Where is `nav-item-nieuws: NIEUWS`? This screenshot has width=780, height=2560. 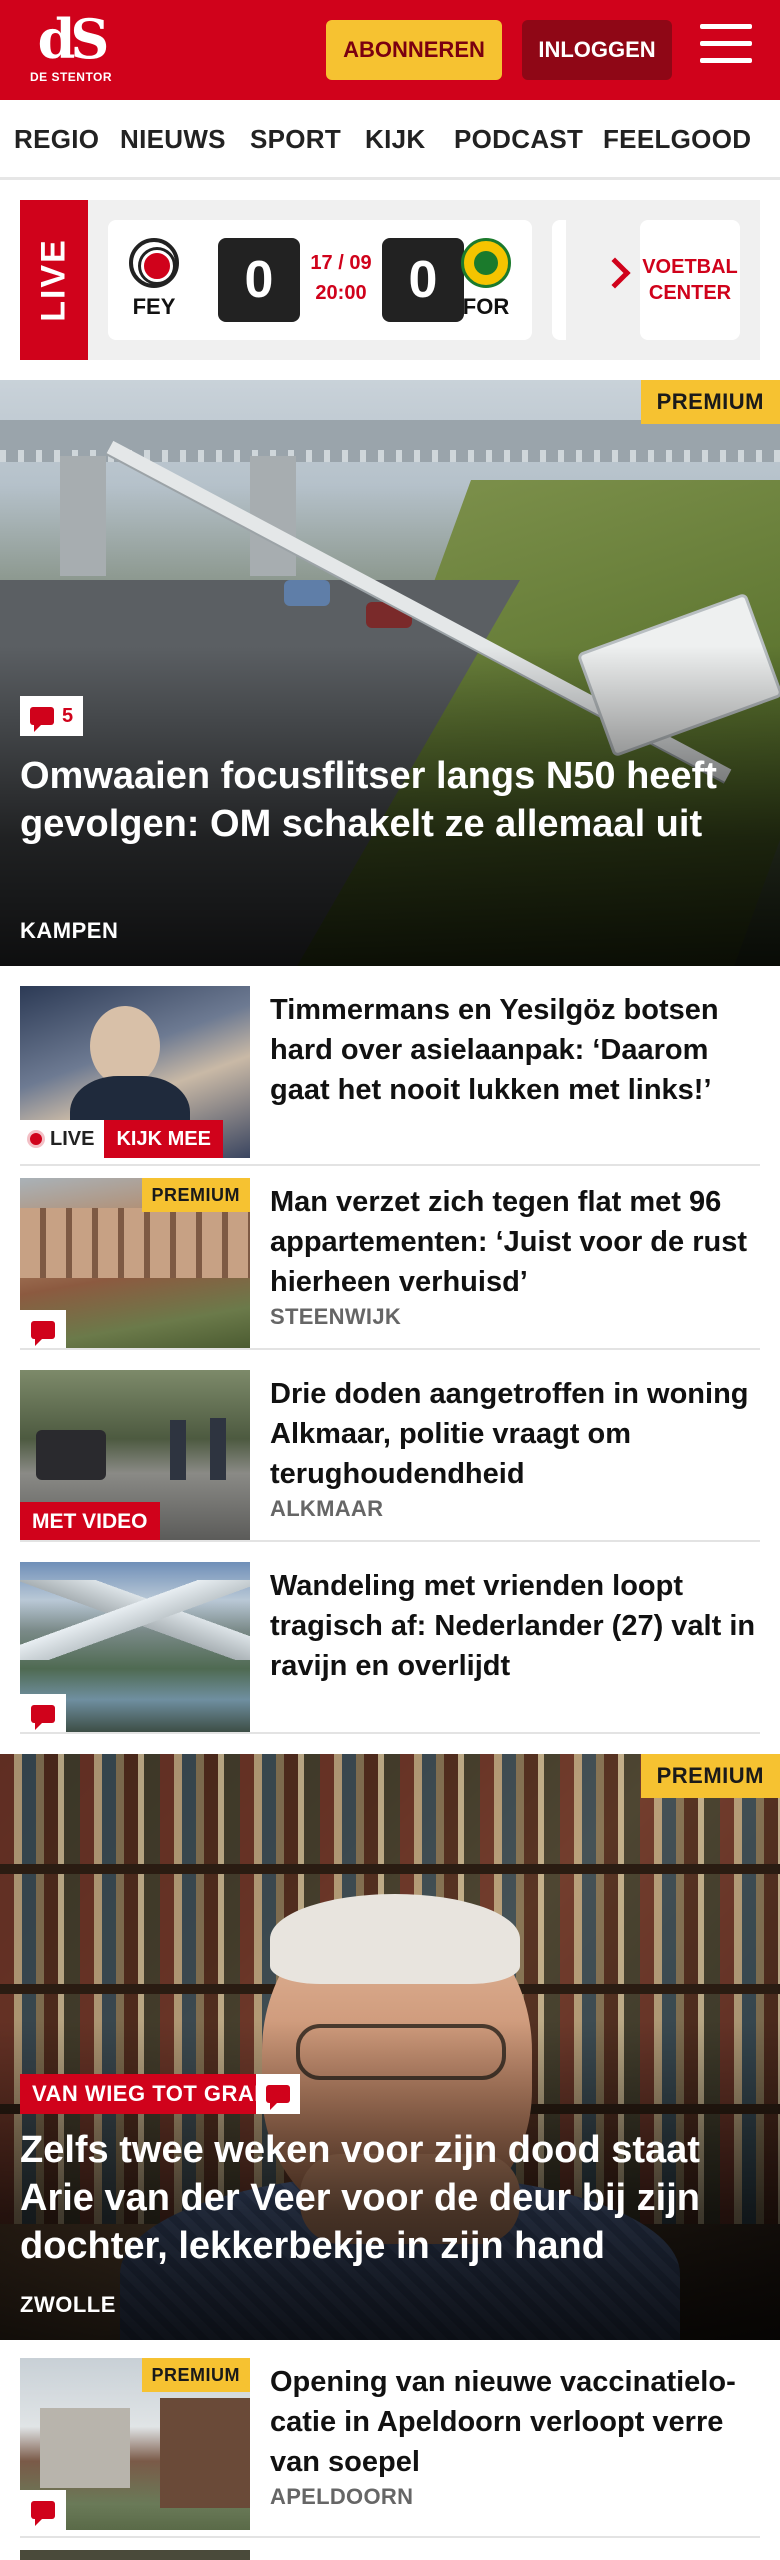
nav-item-nieuws: NIEUWS is located at coordinates (173, 139).